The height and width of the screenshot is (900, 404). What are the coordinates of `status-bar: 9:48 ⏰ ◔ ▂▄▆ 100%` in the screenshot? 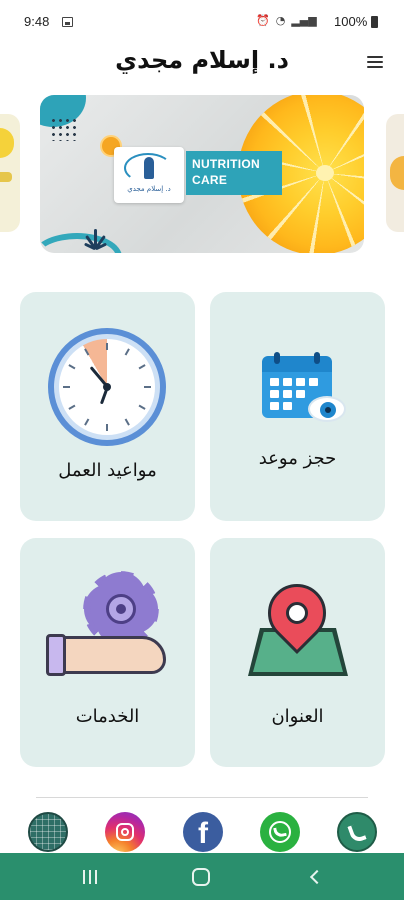 It's located at (202, 22).